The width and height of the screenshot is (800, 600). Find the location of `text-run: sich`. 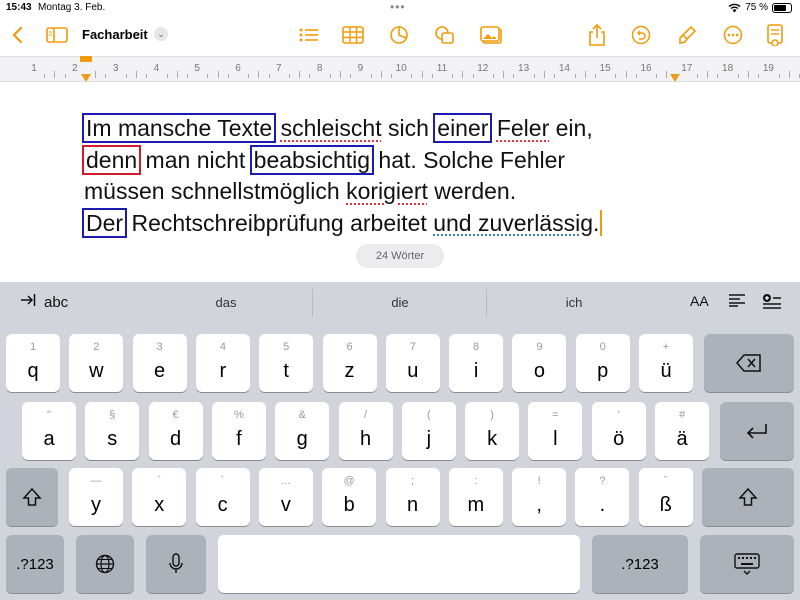

text-run: sich is located at coordinates (408, 128).